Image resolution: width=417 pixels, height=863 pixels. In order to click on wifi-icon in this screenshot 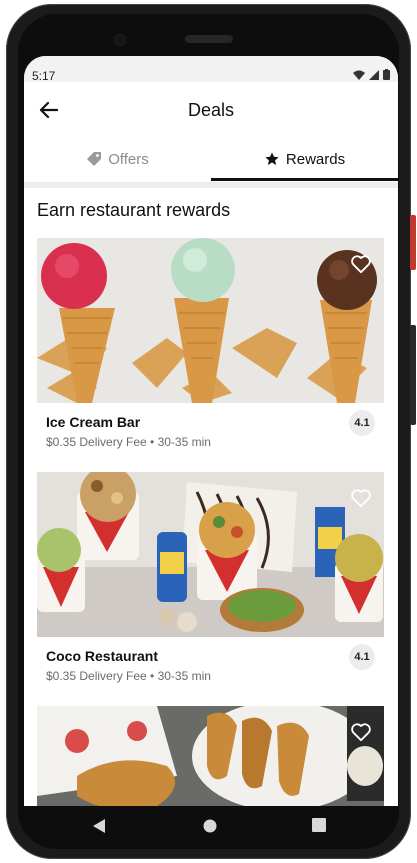, I will do `click(359, 75)`.